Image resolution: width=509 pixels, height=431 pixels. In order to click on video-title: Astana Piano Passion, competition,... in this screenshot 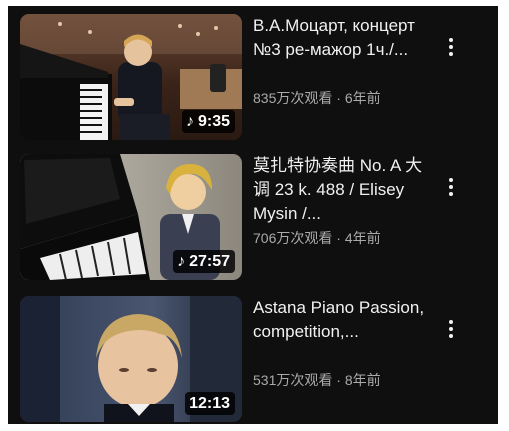, I will do `click(340, 320)`.